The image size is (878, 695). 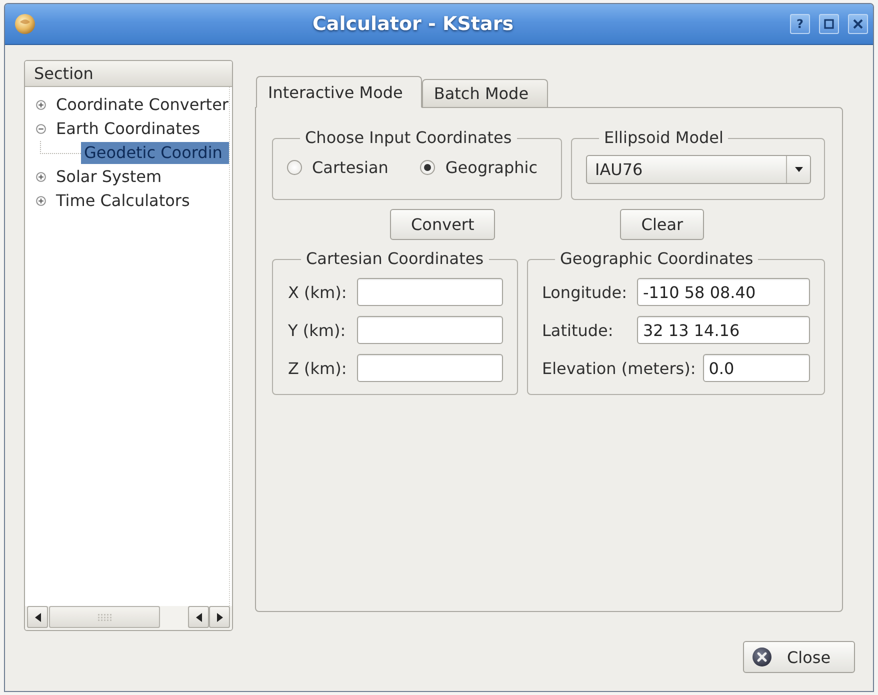 What do you see at coordinates (663, 138) in the screenshot?
I see `group-title: Ellipsoid Model` at bounding box center [663, 138].